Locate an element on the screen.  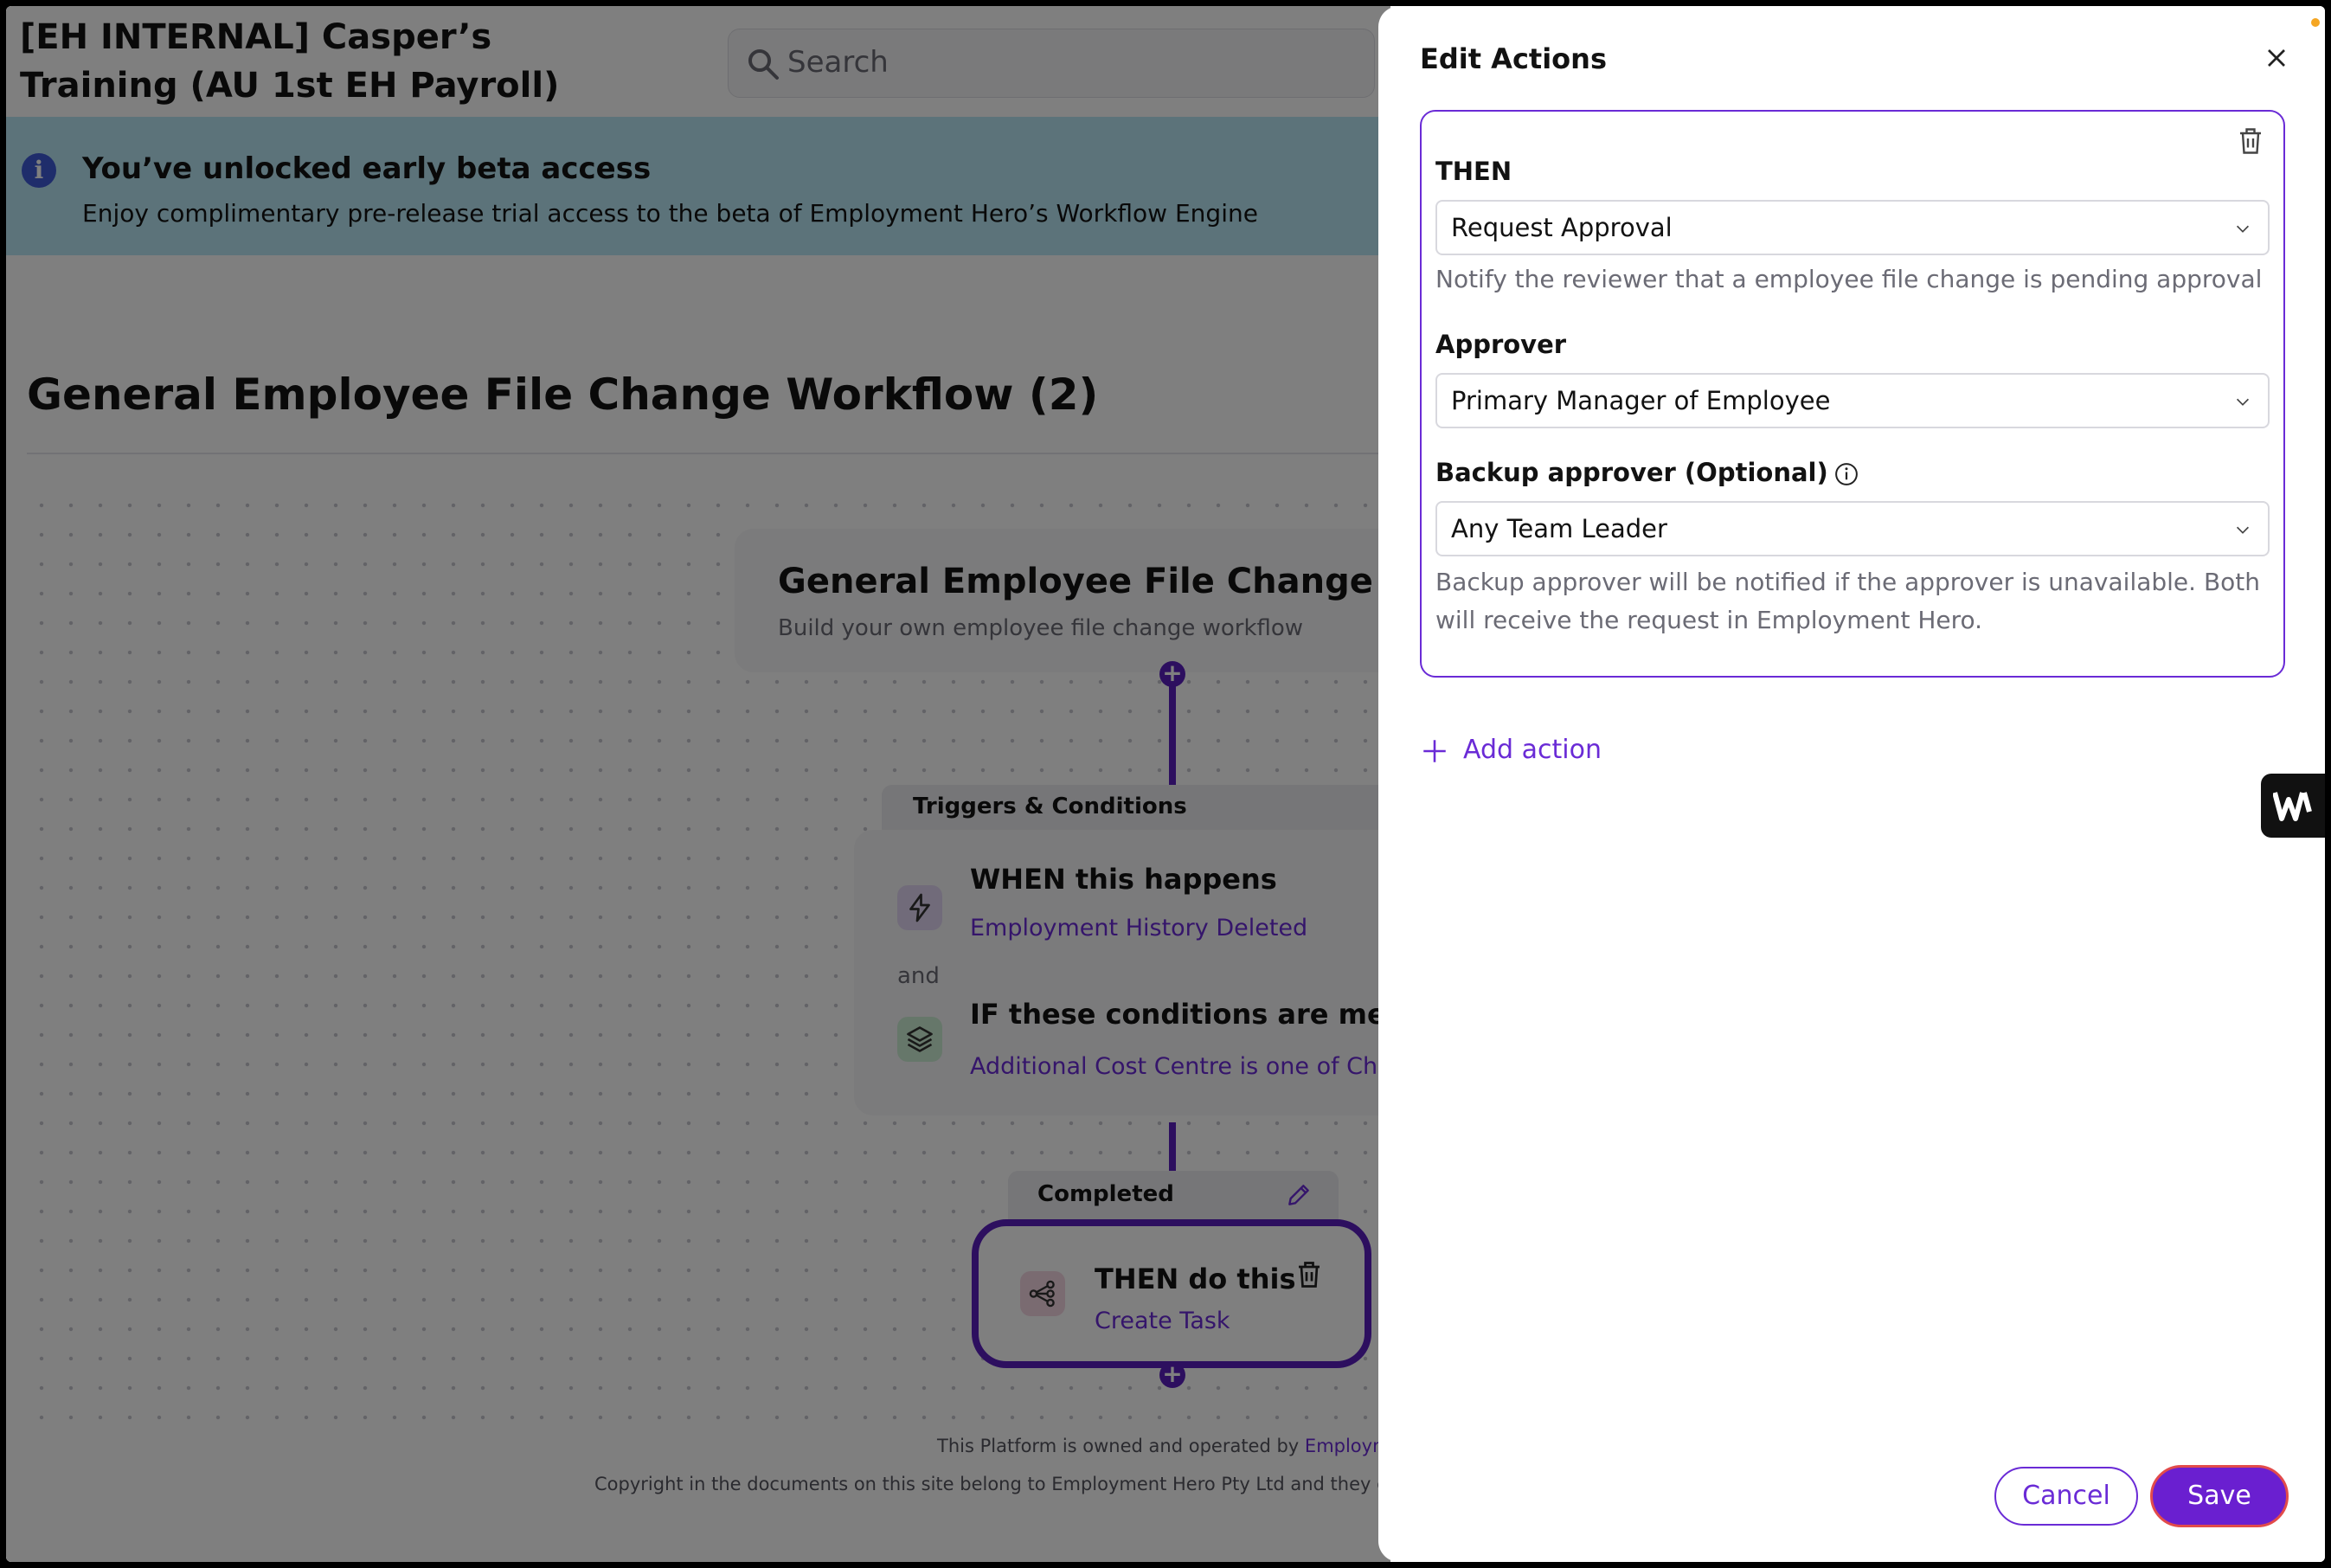
plus-icon is located at coordinates (1434, 751).